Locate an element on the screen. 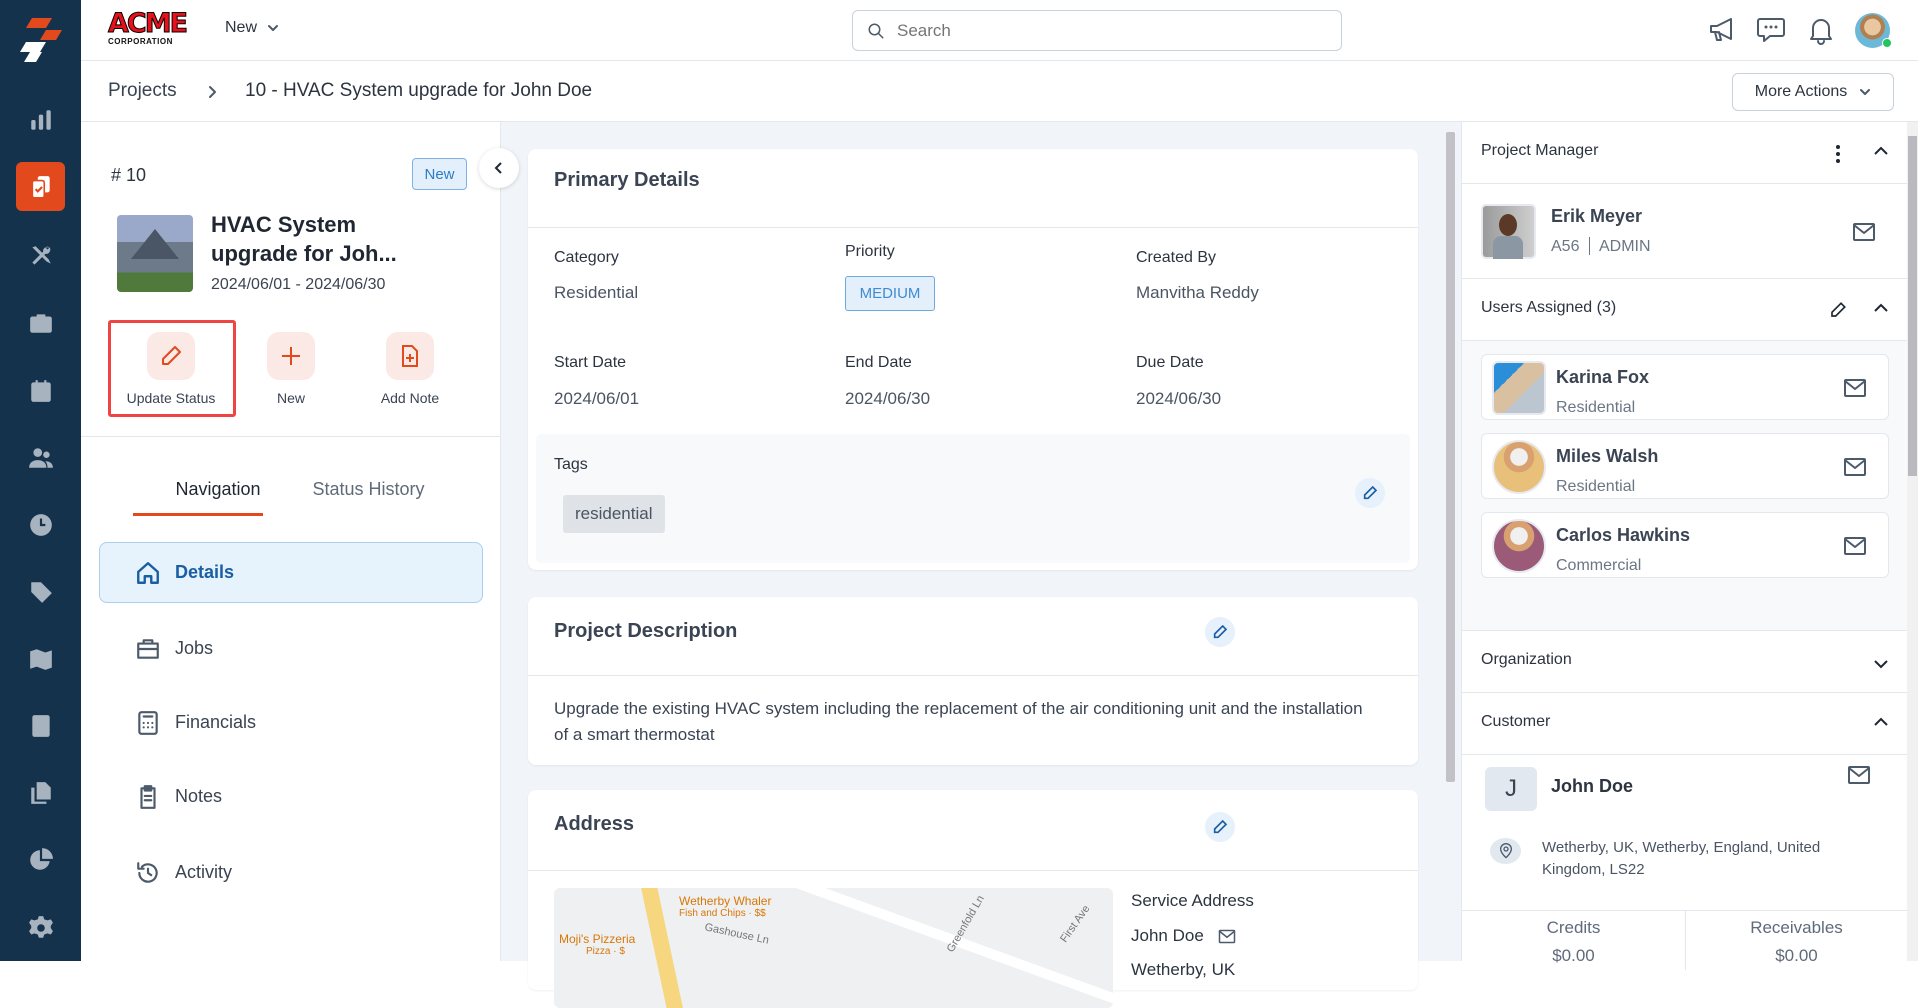 The image size is (1918, 1008). edit-address-button is located at coordinates (1220, 827).